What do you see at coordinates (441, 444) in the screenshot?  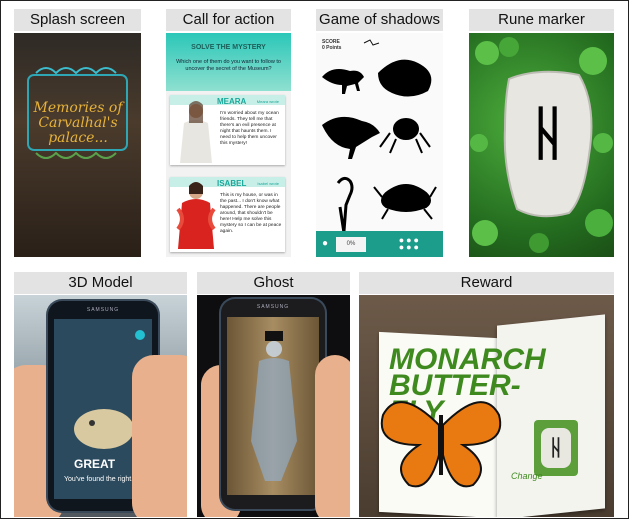 I see `monarch-butterfly-icon` at bounding box center [441, 444].